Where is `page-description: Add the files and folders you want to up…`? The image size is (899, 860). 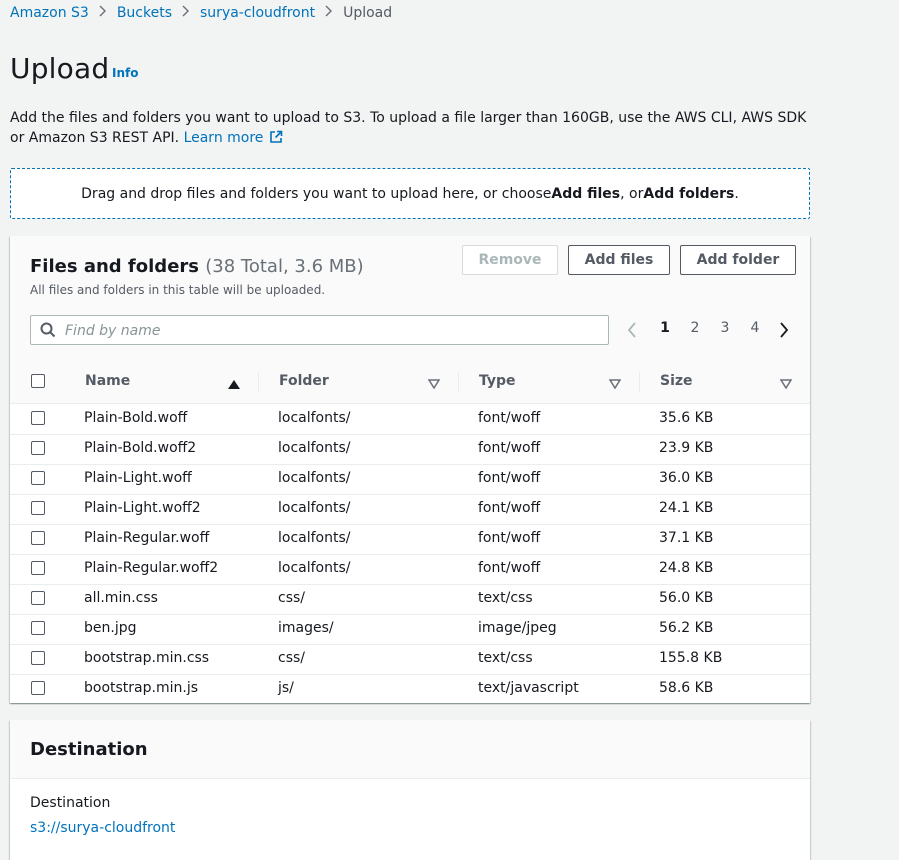
page-description: Add the files and folders you want to up… is located at coordinates (412, 129).